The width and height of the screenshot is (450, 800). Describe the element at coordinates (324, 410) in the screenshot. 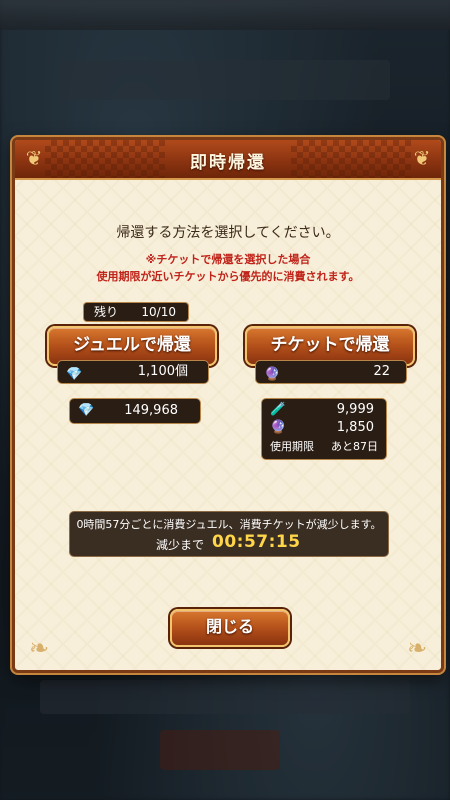

I see `ticket-row: 🧪 9,999` at that location.